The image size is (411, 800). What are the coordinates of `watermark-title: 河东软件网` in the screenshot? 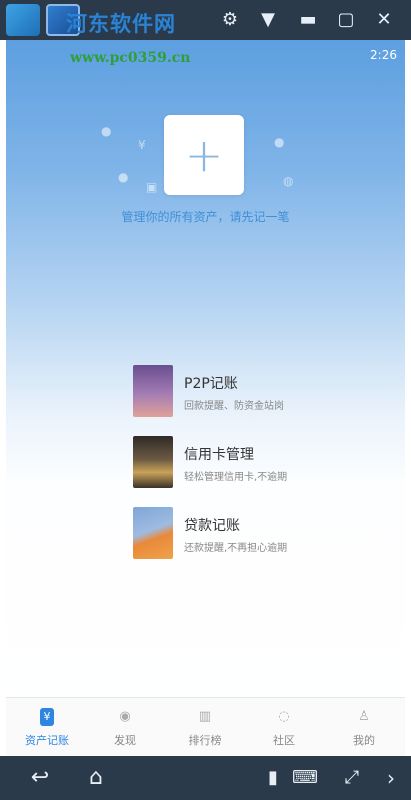 It's located at (121, 23).